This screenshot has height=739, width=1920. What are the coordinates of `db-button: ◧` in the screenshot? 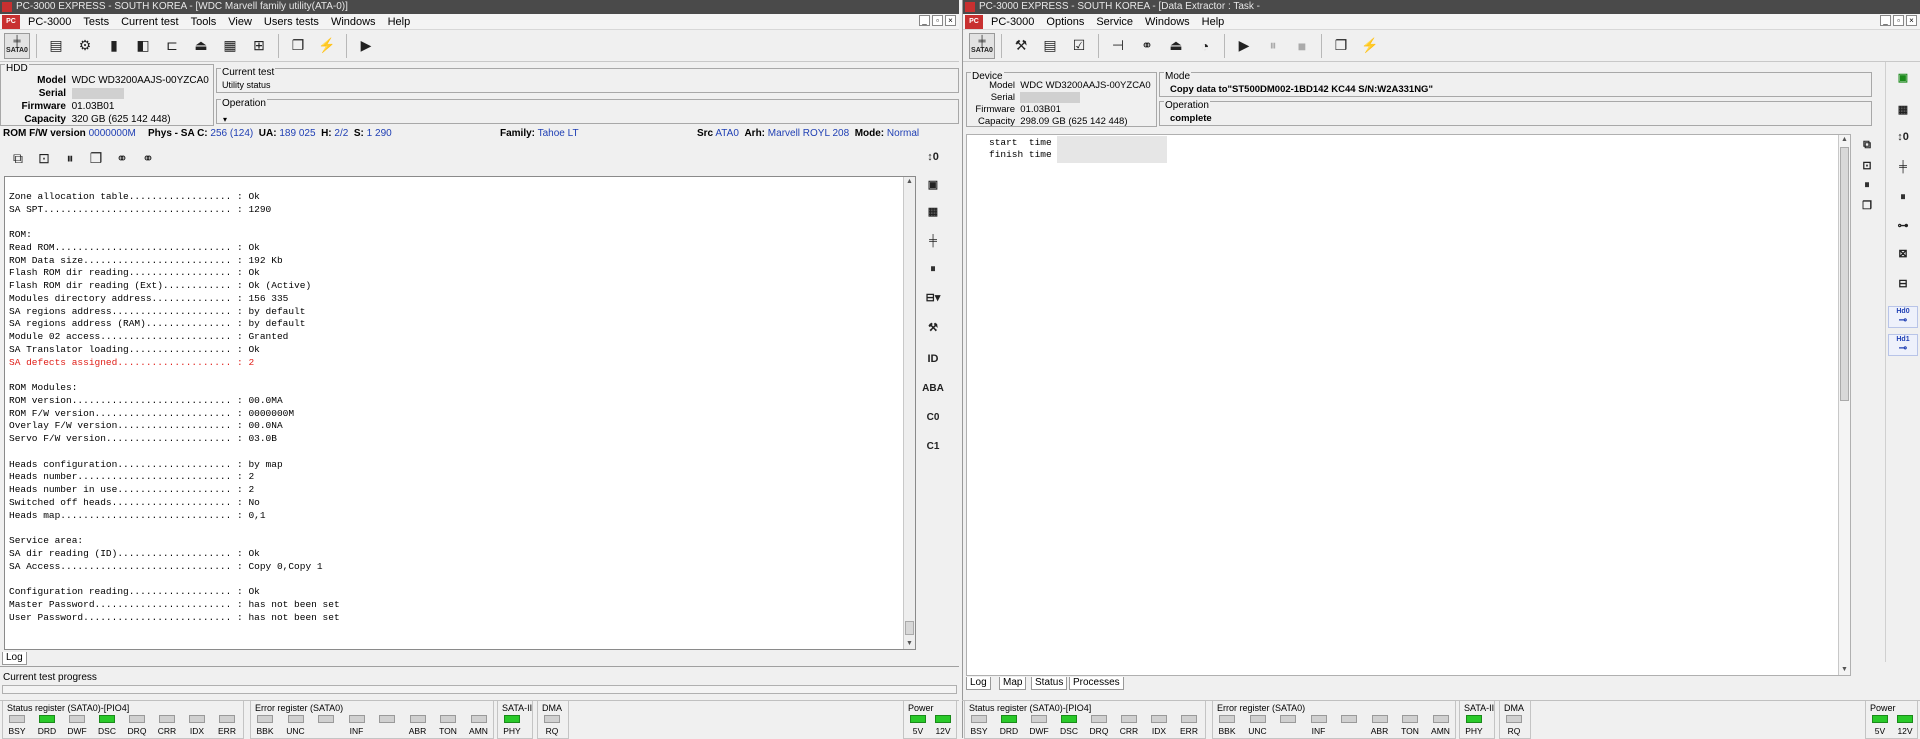 It's located at (143, 46).